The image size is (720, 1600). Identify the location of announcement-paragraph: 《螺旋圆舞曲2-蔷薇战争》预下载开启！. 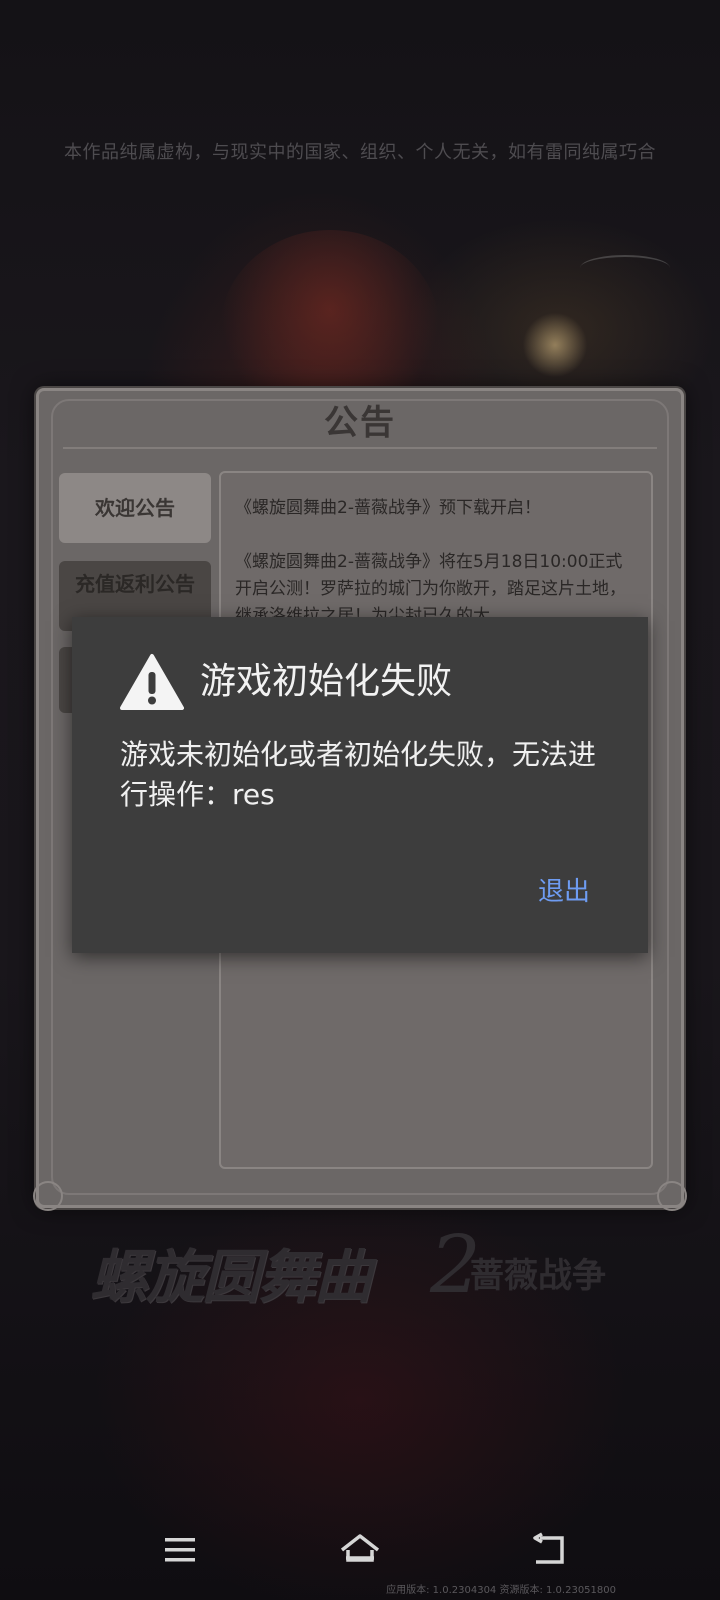
(388, 508).